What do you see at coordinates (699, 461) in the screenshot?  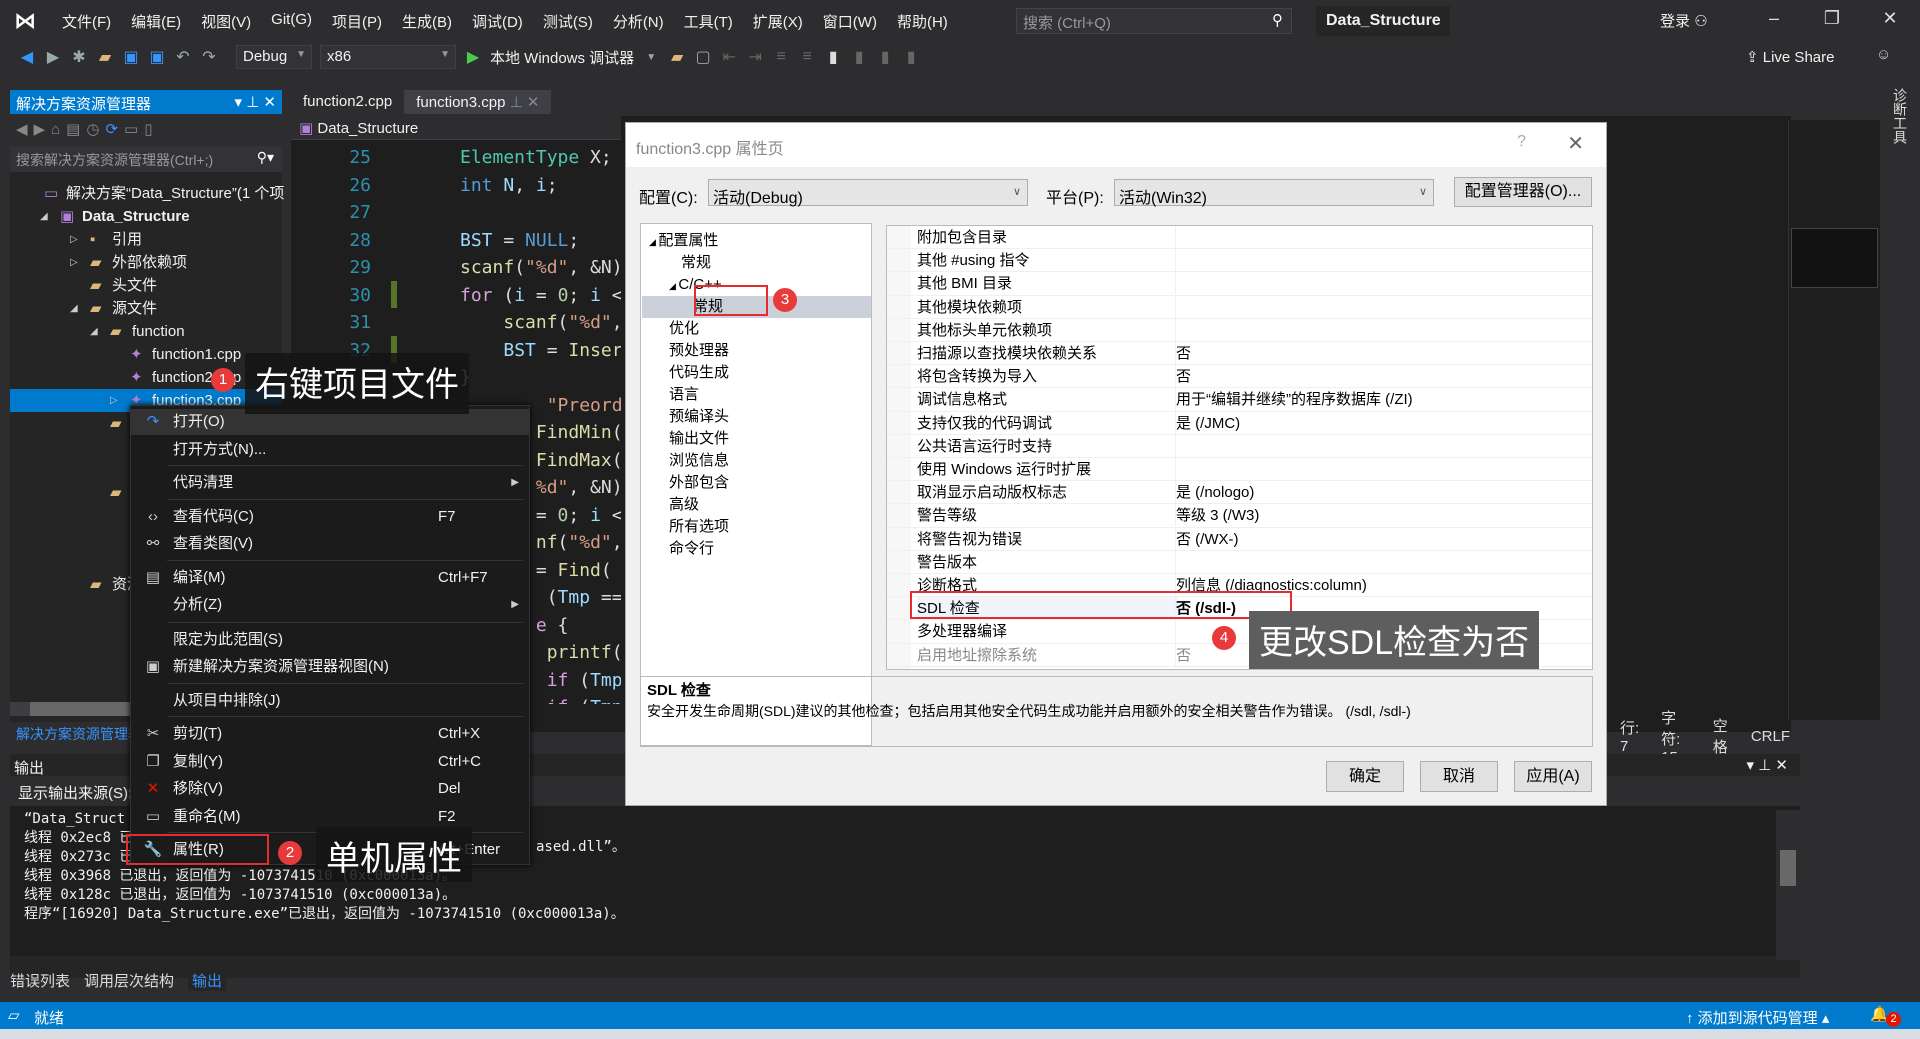 I see `property-tree-item: 浏览信息` at bounding box center [699, 461].